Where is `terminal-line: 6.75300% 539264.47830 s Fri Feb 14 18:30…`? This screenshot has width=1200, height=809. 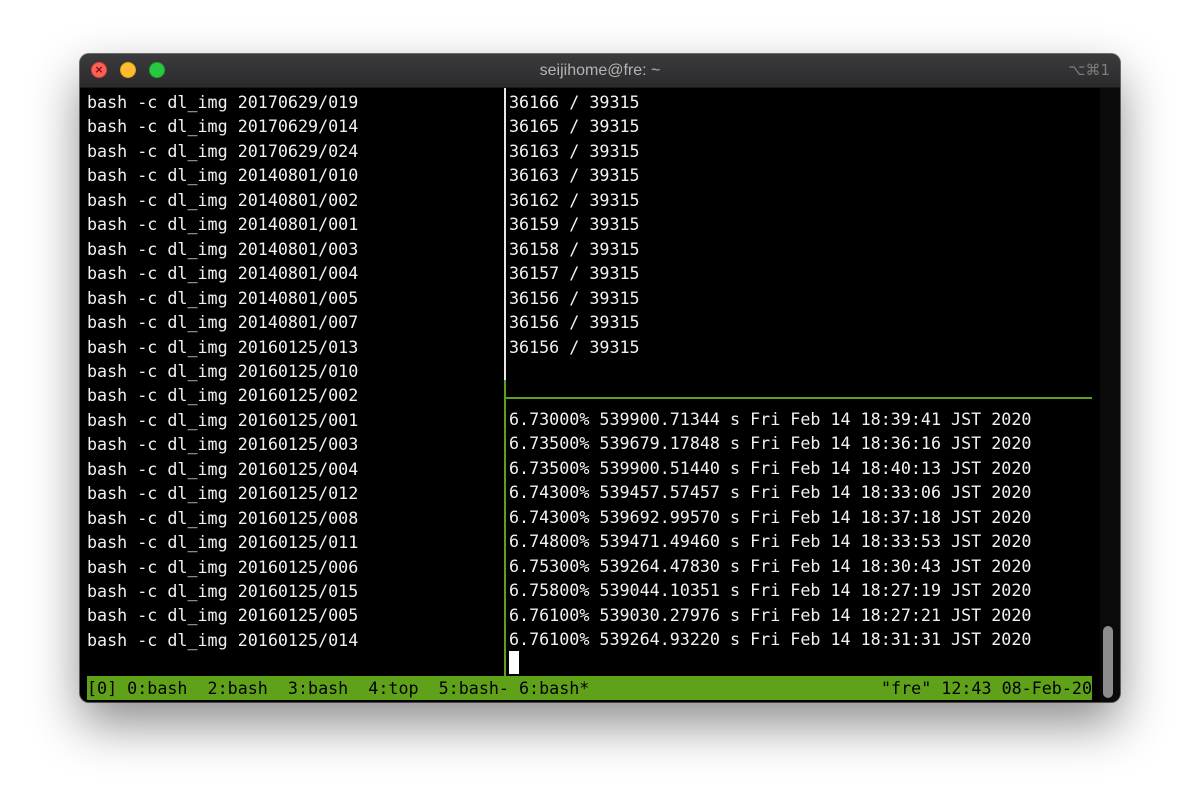
terminal-line: 6.75300% 539264.47830 s Fri Feb 14 18:30… is located at coordinates (770, 565).